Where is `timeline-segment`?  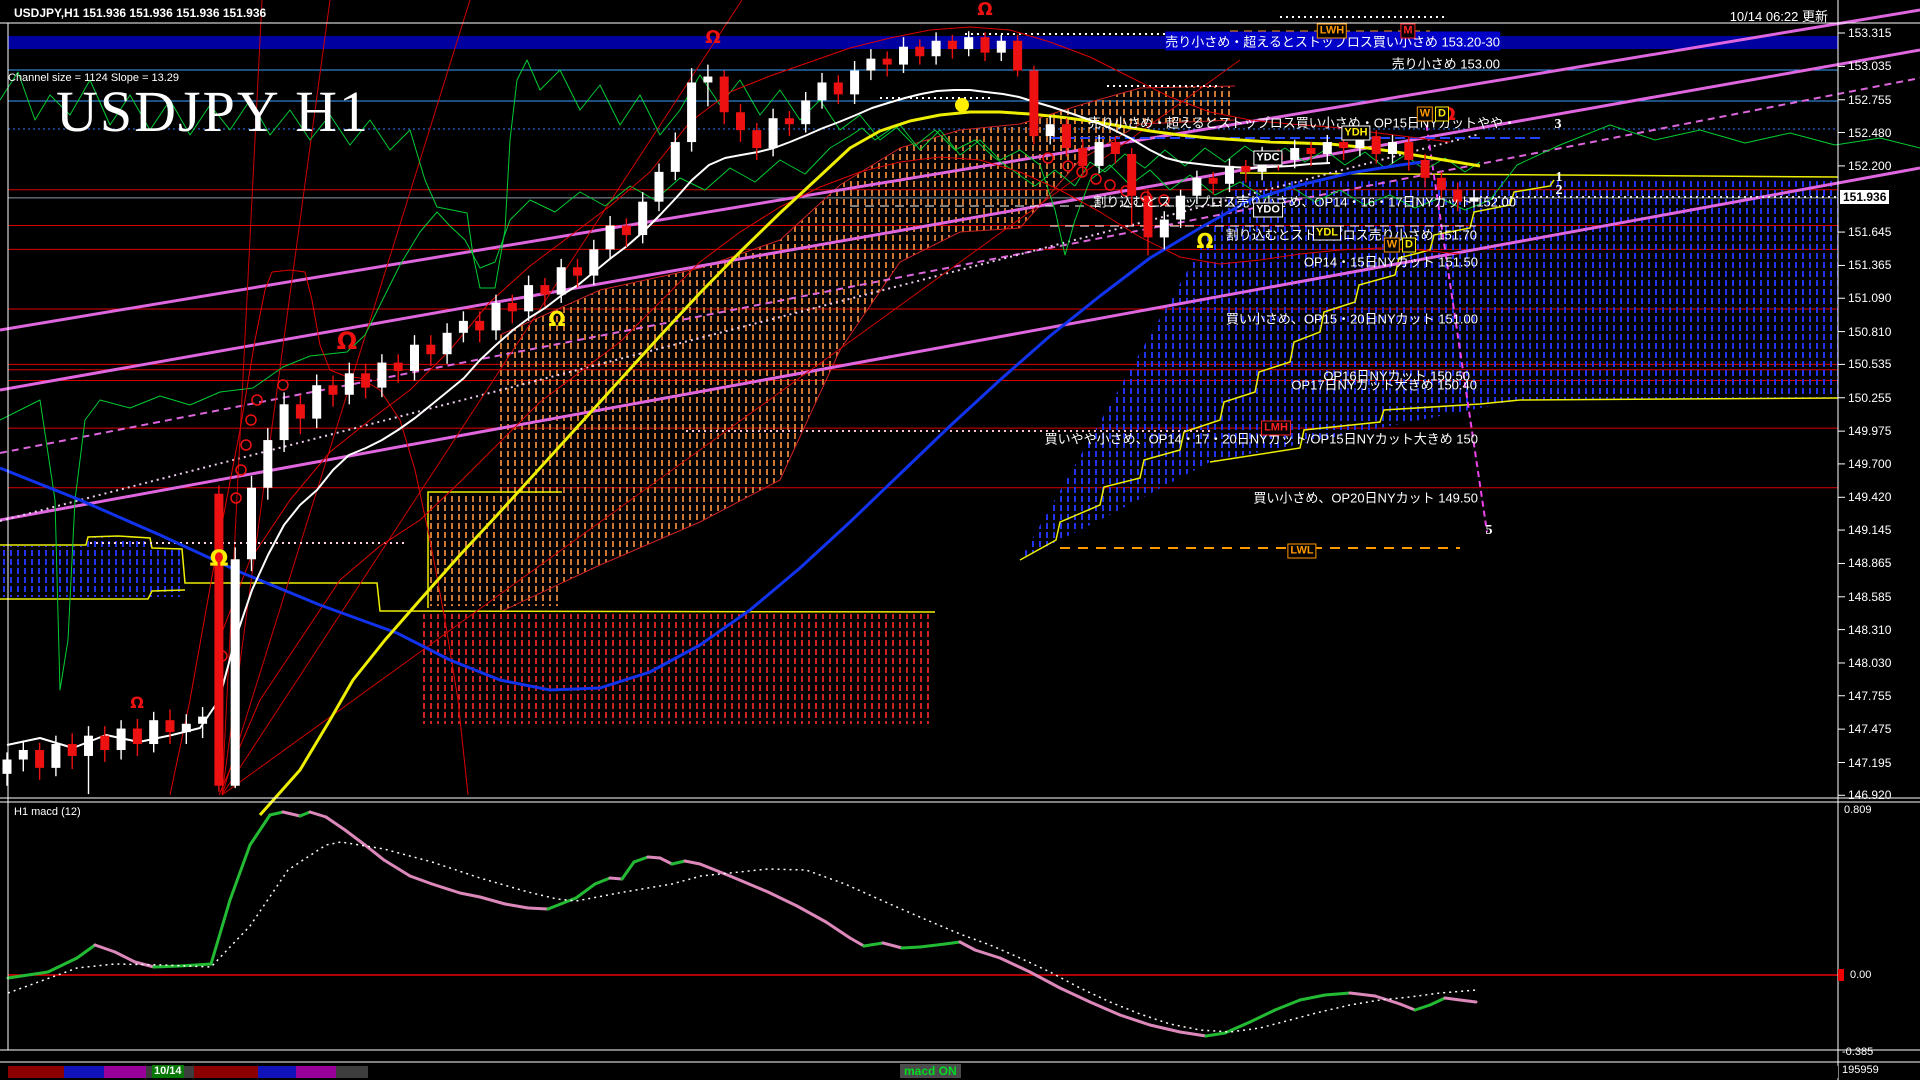 timeline-segment is located at coordinates (226, 1072).